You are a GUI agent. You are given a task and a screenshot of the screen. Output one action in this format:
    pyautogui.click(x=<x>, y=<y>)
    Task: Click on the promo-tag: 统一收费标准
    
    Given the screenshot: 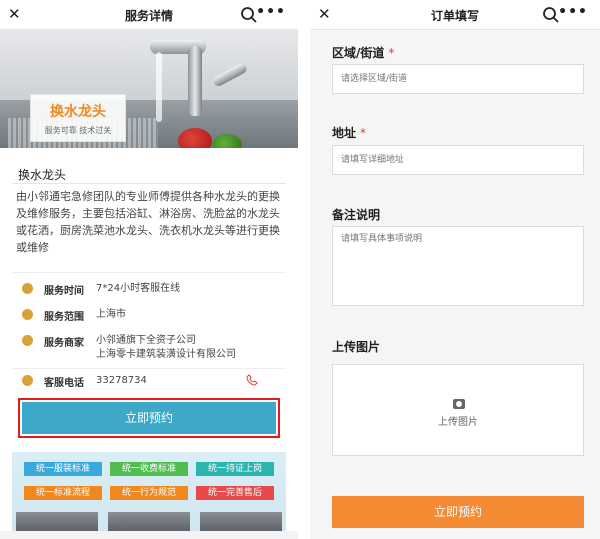 What is the action you would take?
    pyautogui.click(x=149, y=469)
    